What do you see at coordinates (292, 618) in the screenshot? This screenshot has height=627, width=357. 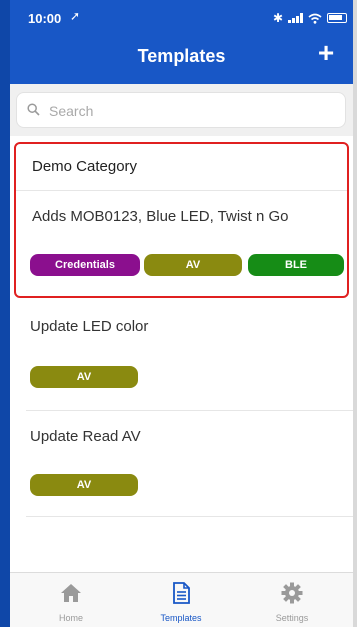 I see `tab-settings-label: Settings` at bounding box center [292, 618].